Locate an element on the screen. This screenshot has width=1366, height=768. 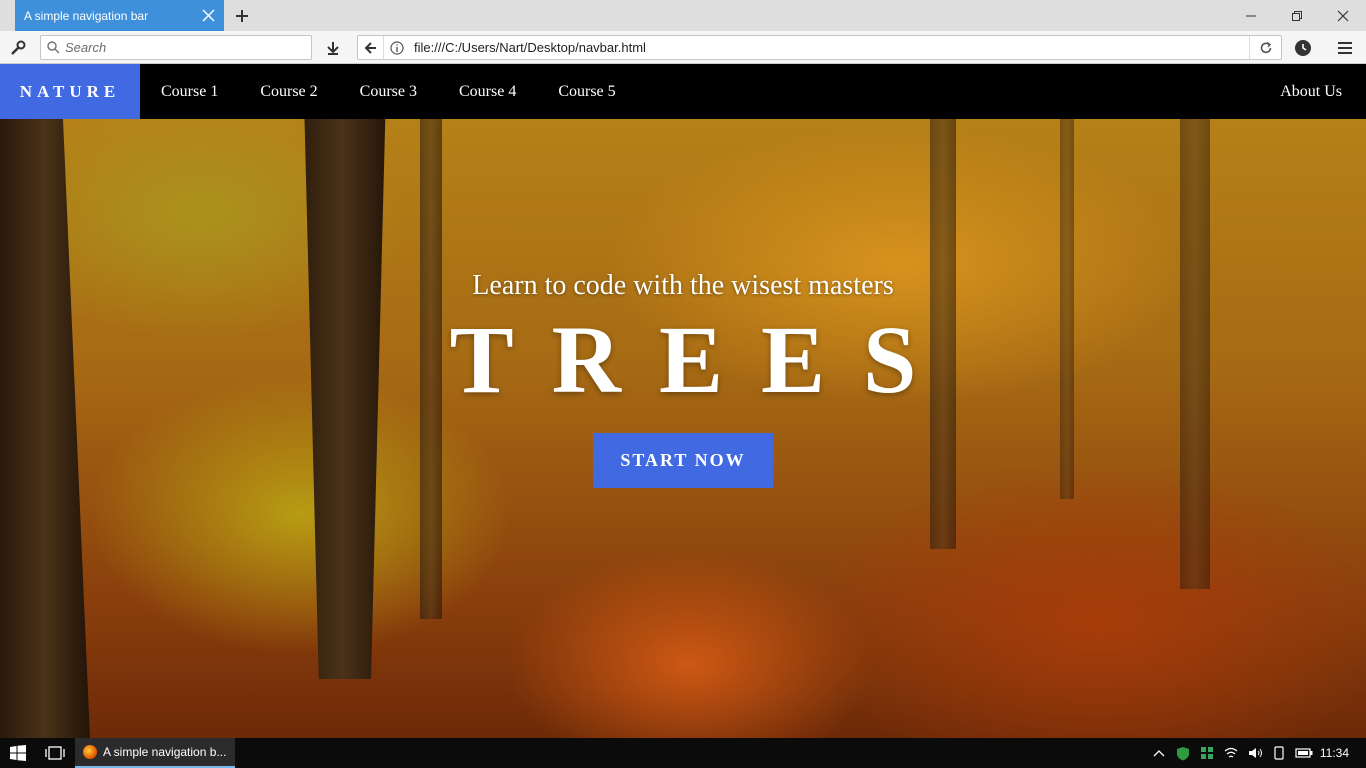
clock: 11:34 is located at coordinates (1334, 753).